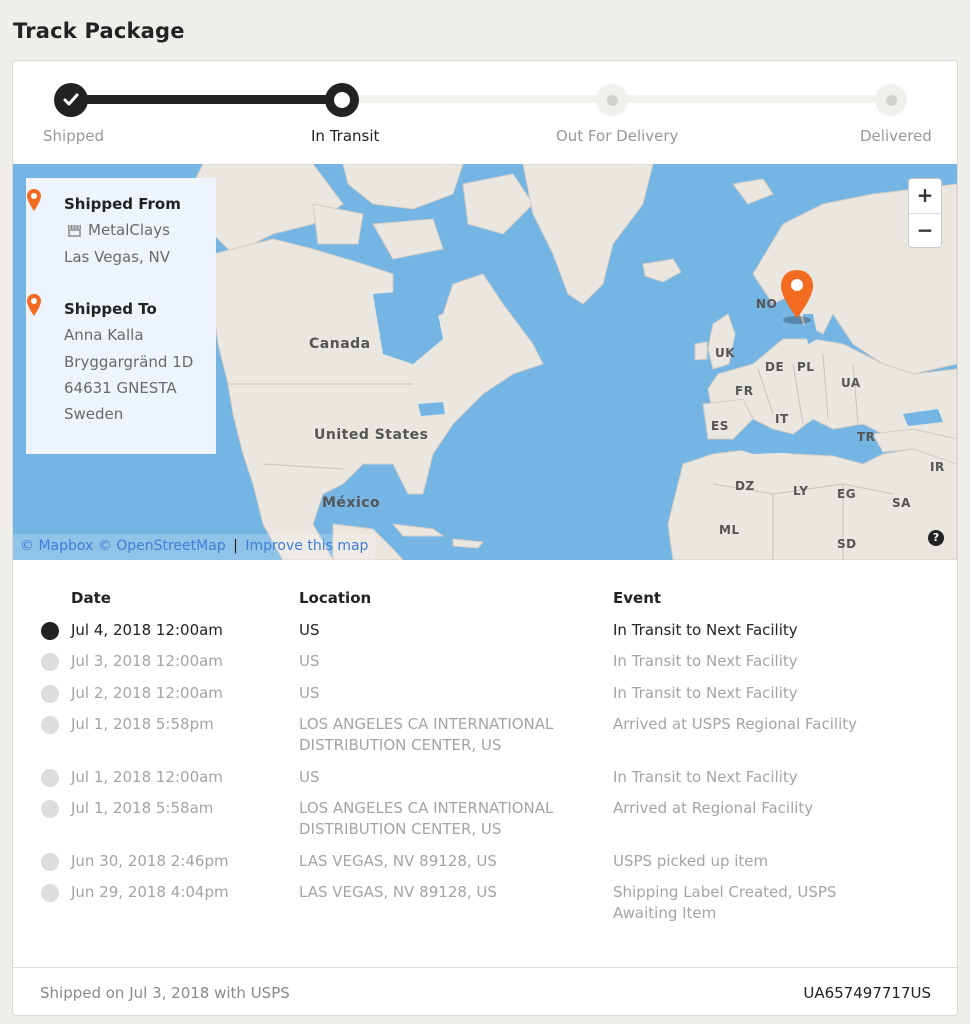  Describe the element at coordinates (91, 598) in the screenshot. I see `header-date: Date` at that location.